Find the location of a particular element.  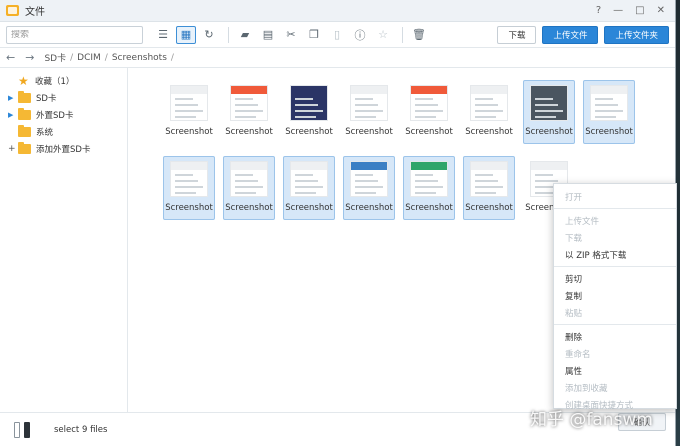

sidebar-item-add-external-sd: + 添加外置SD卡 is located at coordinates (63, 148).